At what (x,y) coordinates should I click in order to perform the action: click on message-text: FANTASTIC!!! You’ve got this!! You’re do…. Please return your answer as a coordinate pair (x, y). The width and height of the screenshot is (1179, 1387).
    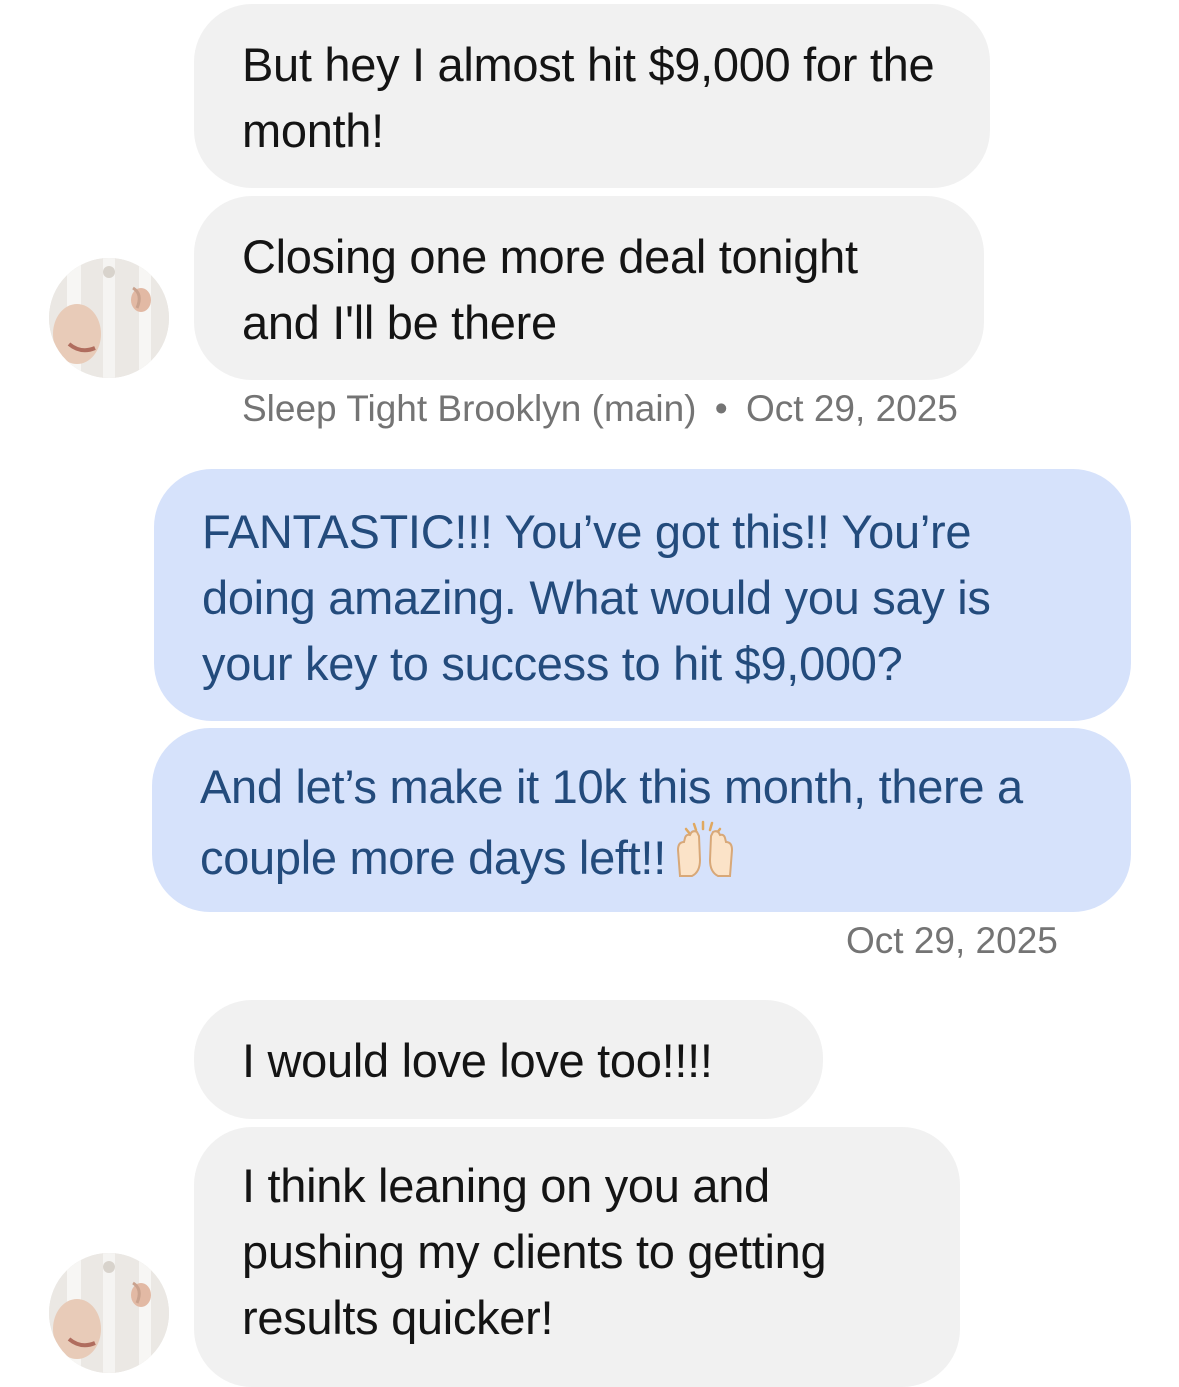
    Looking at the image, I should click on (596, 597).